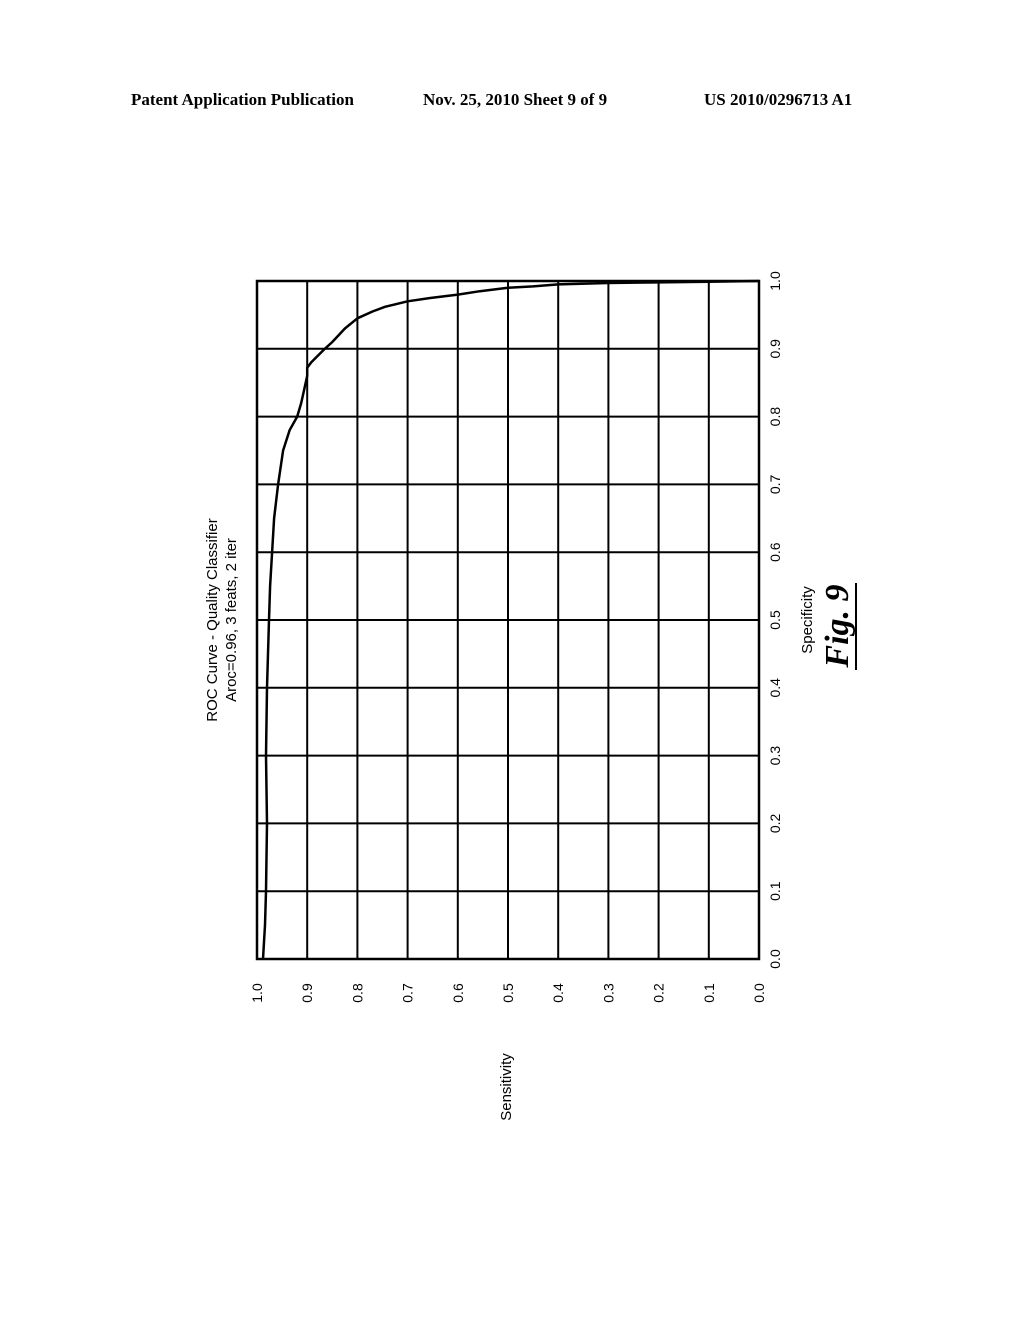 The height and width of the screenshot is (1320, 1024). I want to click on y-tick-label: 0.3, so click(608, 993).